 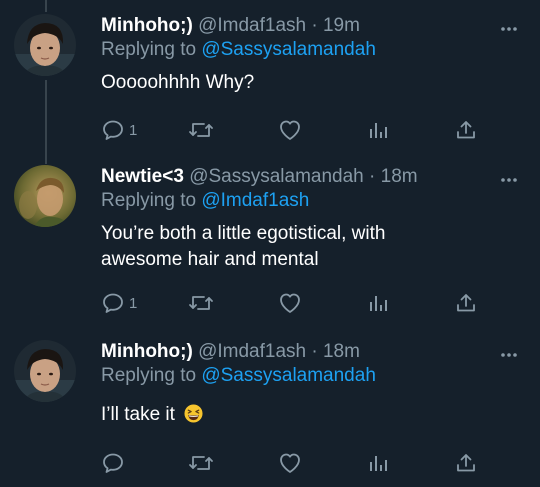 I want to click on replying-to: Replying to @Imdaf1ash, so click(x=312, y=201).